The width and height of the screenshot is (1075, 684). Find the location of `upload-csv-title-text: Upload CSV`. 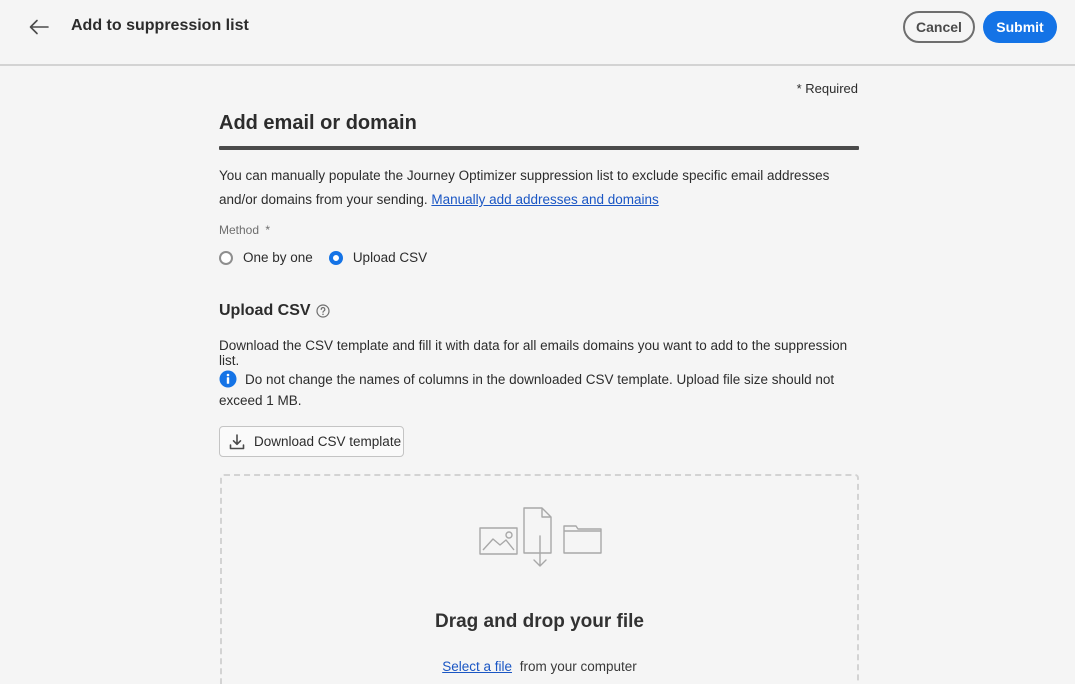

upload-csv-title-text: Upload CSV is located at coordinates (265, 310).